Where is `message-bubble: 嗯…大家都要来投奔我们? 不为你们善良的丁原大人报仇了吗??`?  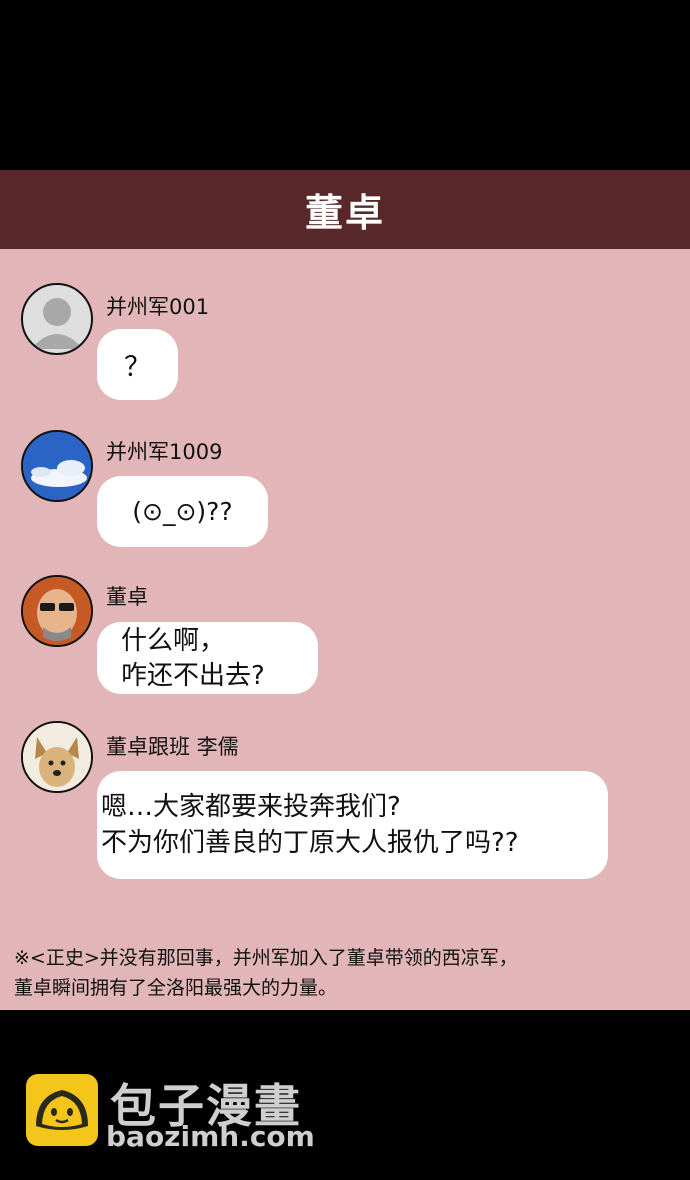 message-bubble: 嗯…大家都要来投奔我们? 不为你们善良的丁原大人报仇了吗?? is located at coordinates (352, 825).